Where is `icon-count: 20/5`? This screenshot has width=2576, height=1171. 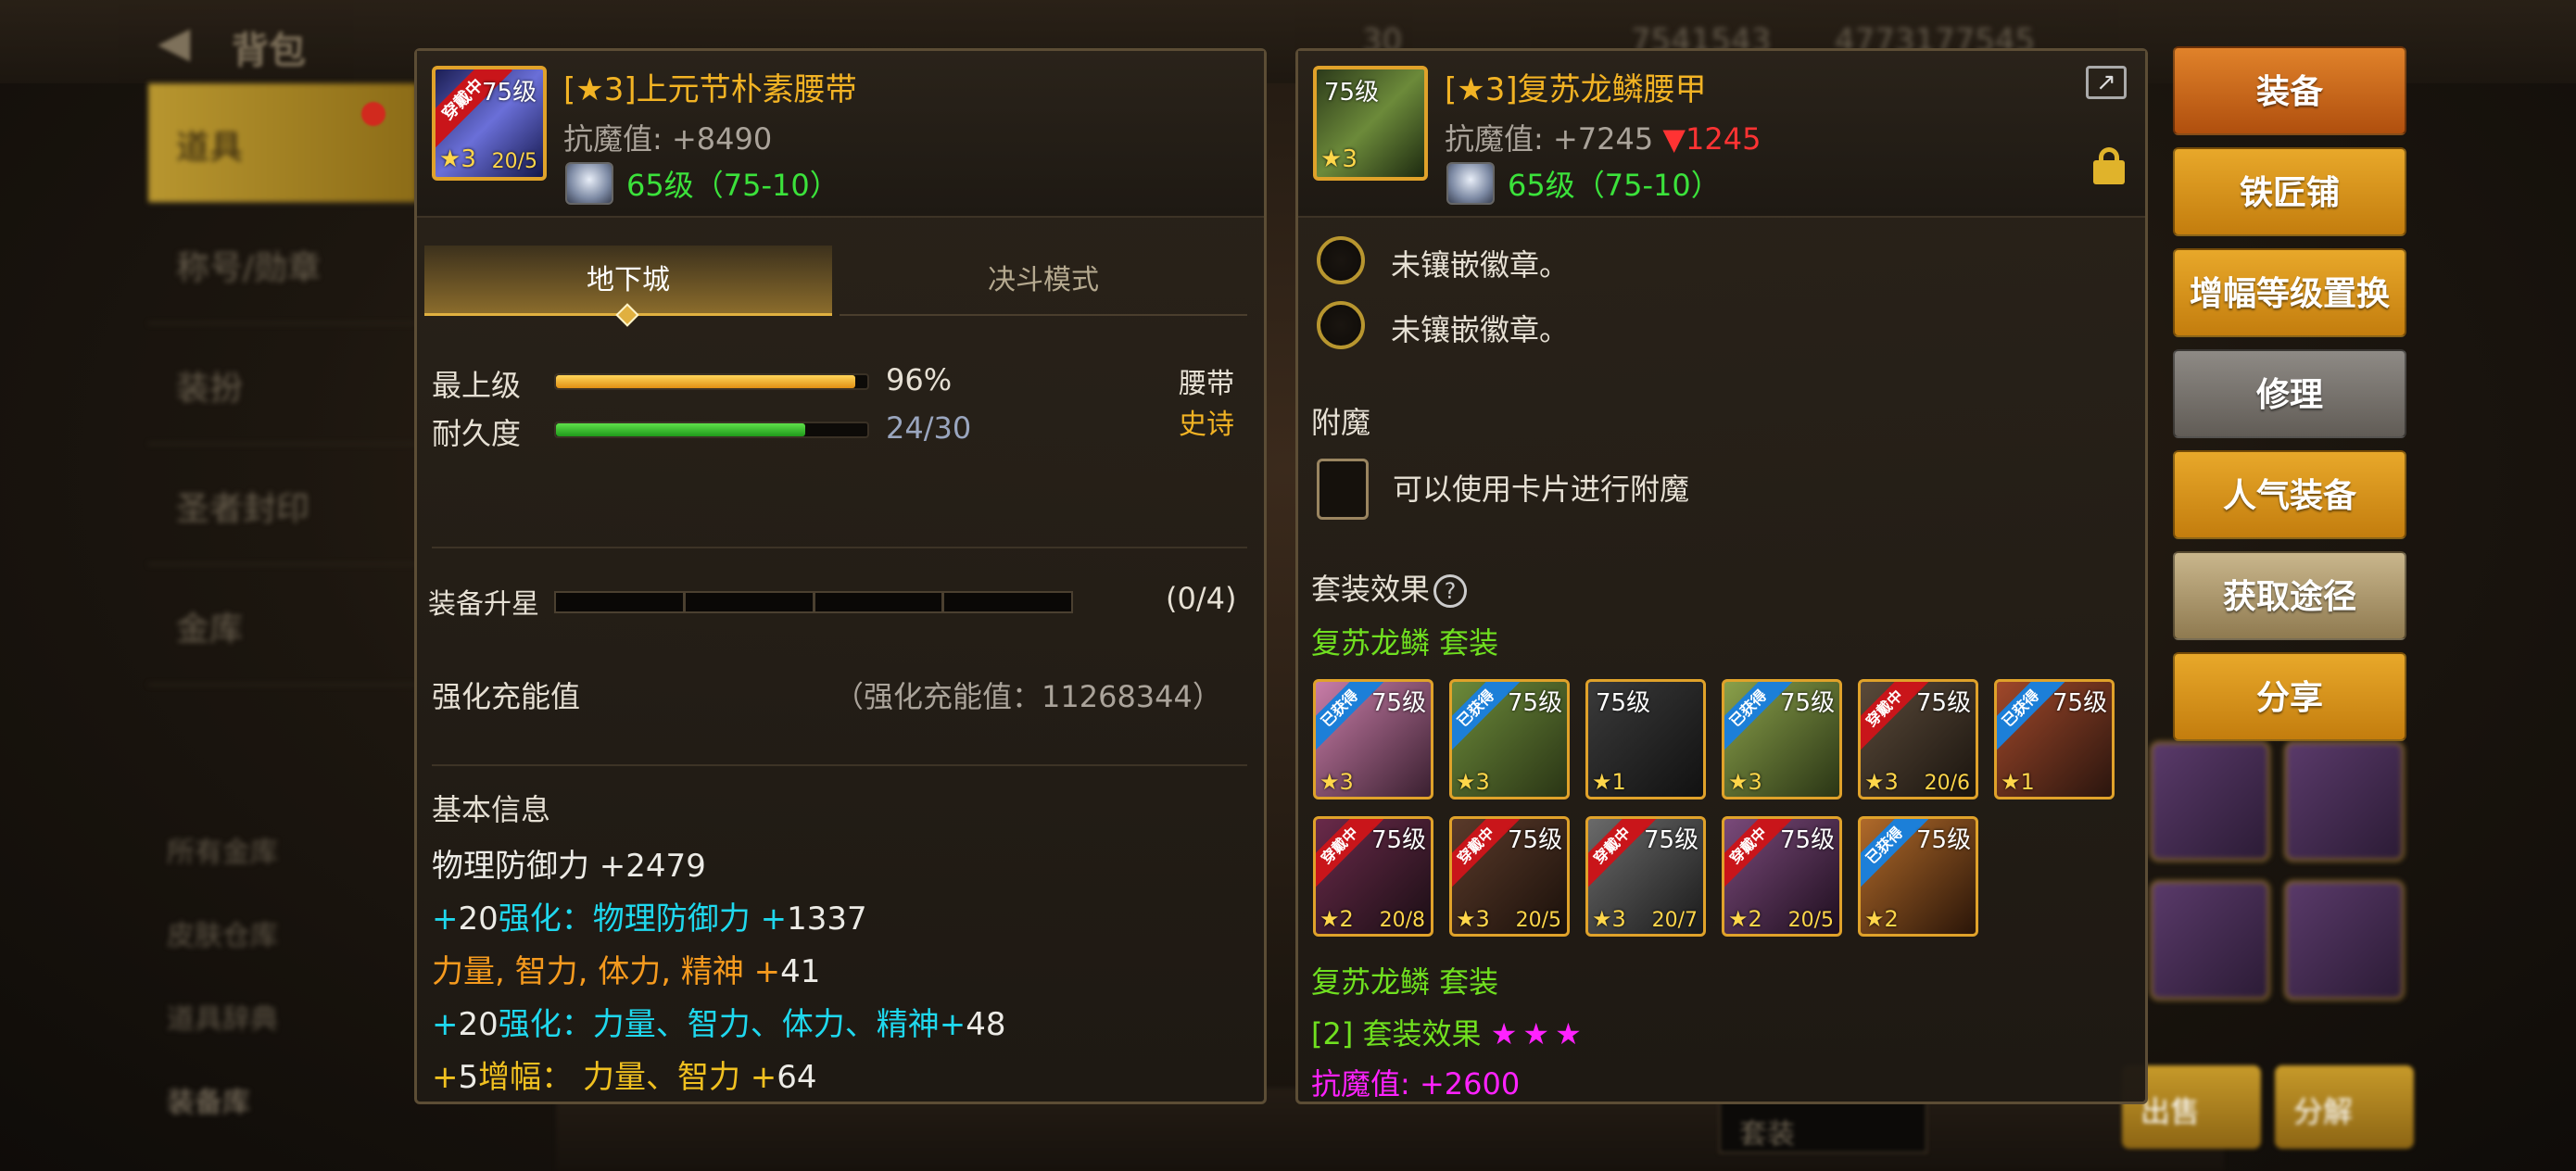 icon-count: 20/5 is located at coordinates (514, 162).